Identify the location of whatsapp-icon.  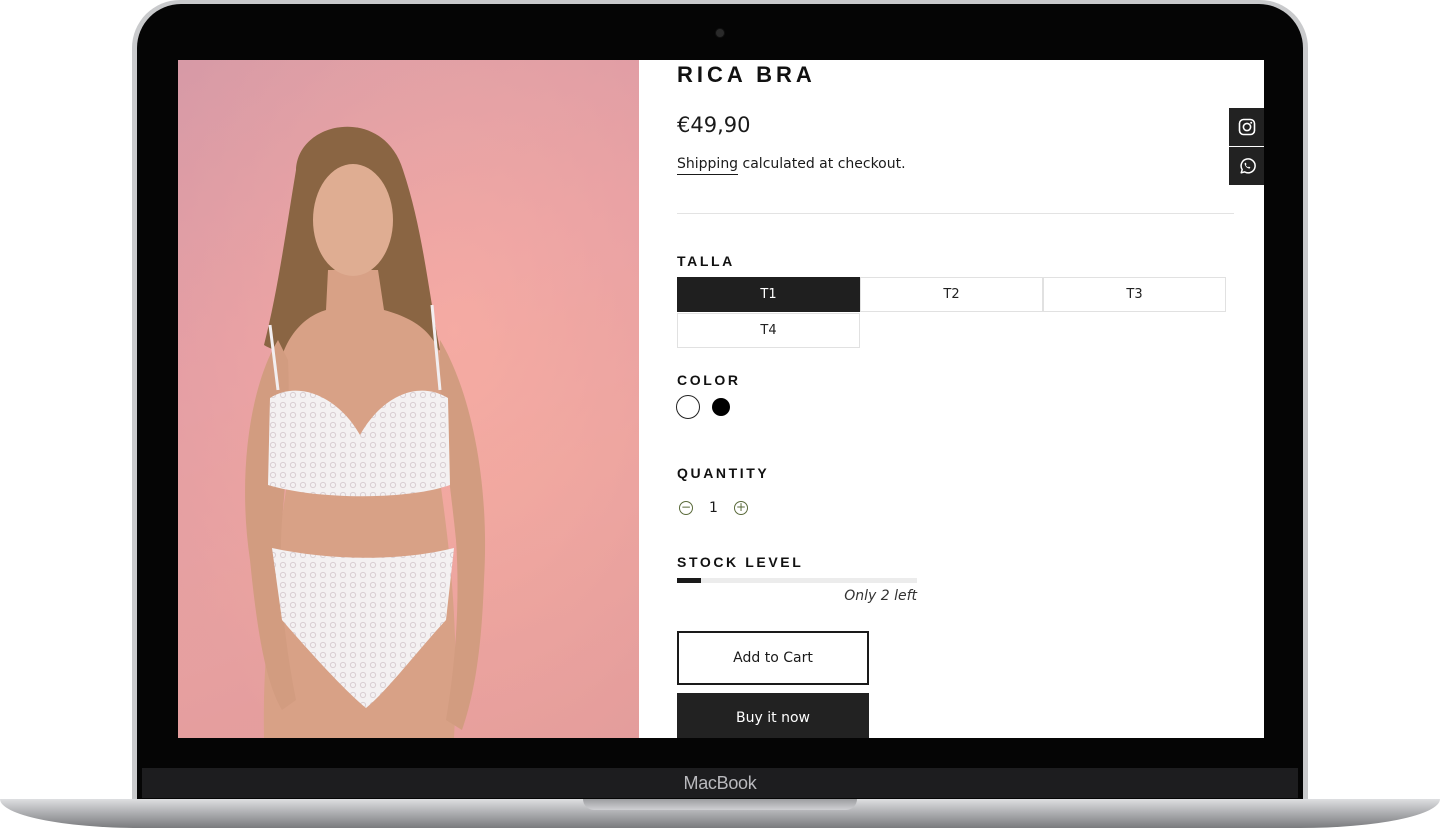
(1248, 166).